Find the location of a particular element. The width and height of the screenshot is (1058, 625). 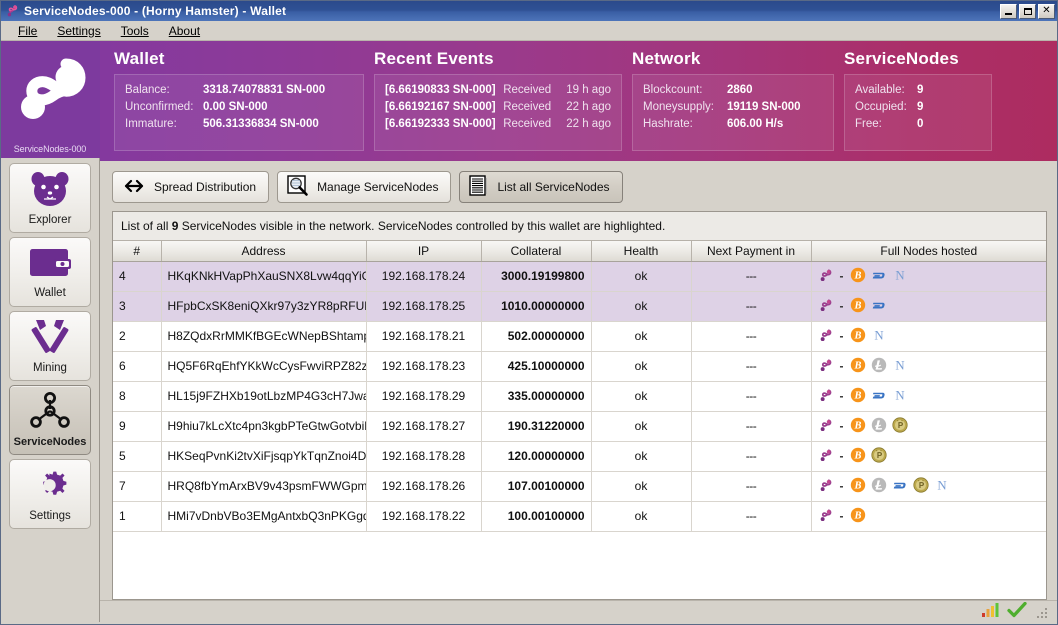

spread-distribution-button: Spread Distribution is located at coordinates (191, 187).